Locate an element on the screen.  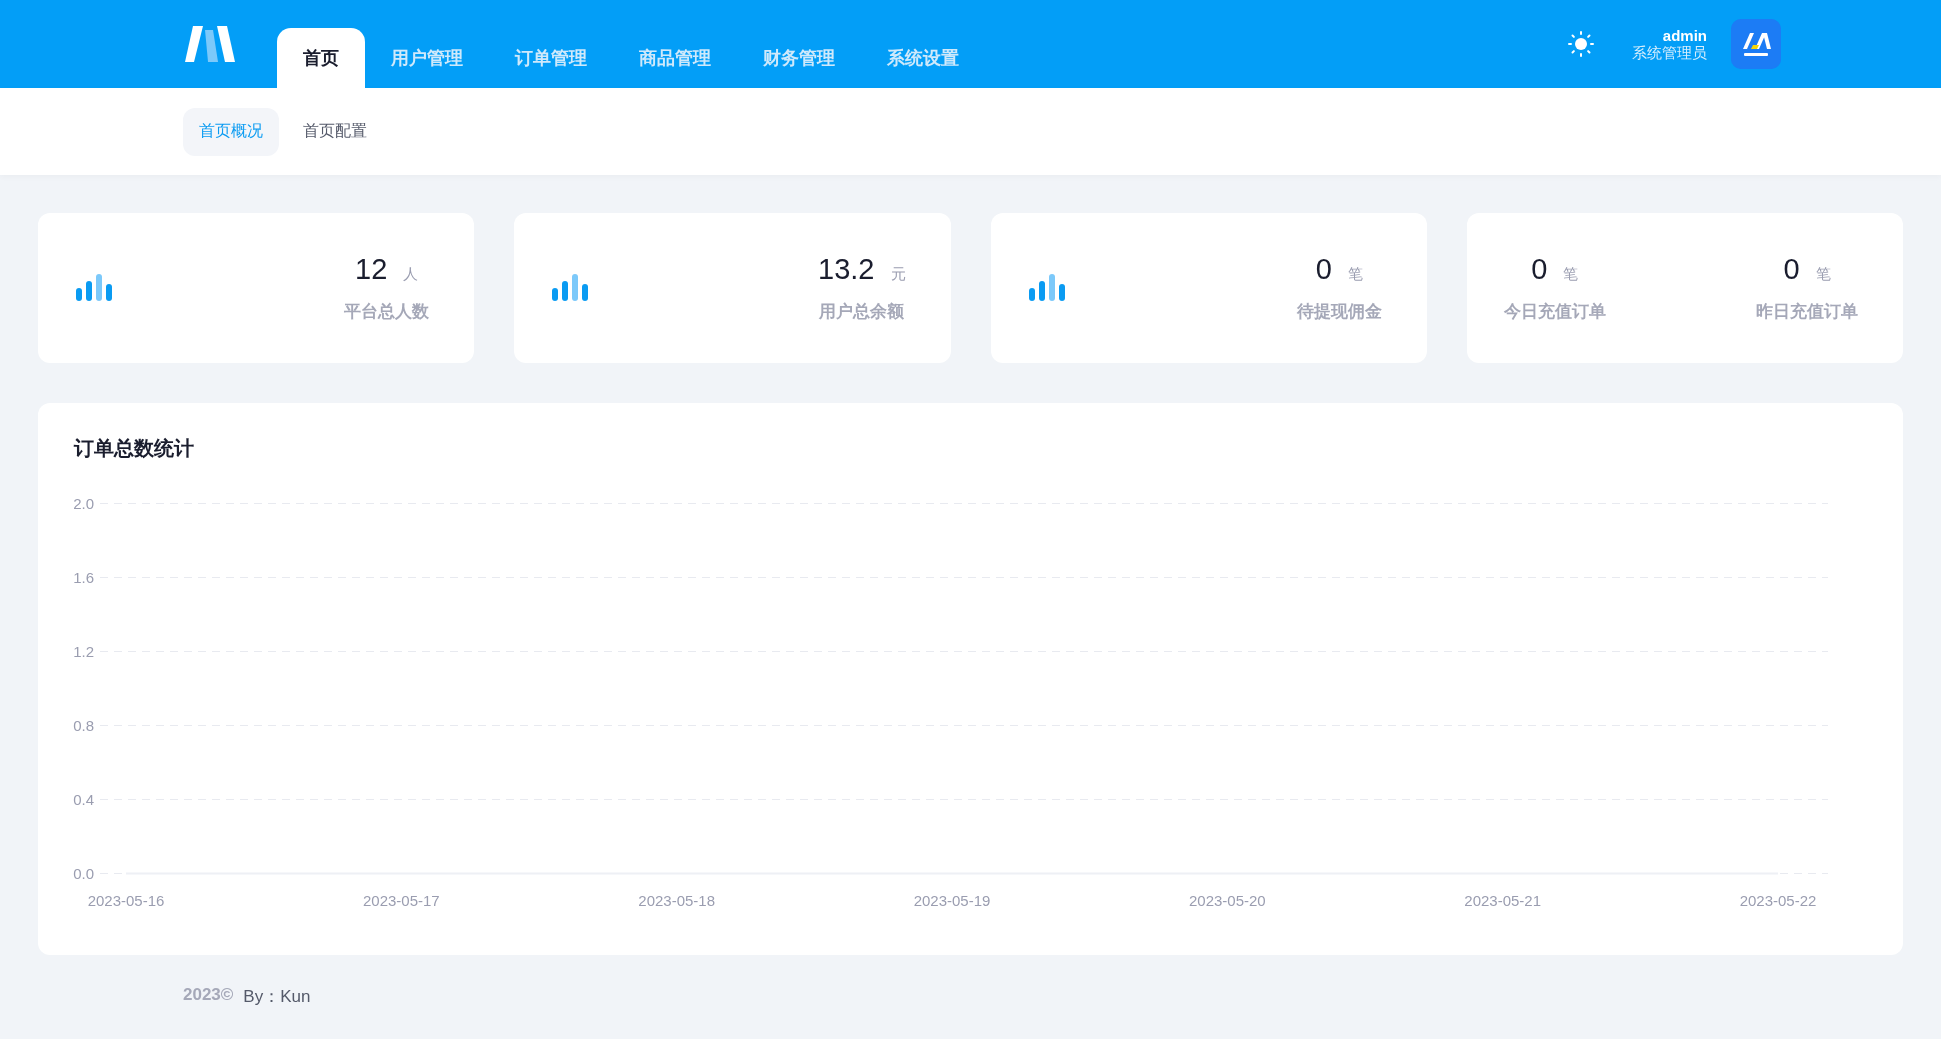
user-name: admin is located at coordinates (1684, 35).